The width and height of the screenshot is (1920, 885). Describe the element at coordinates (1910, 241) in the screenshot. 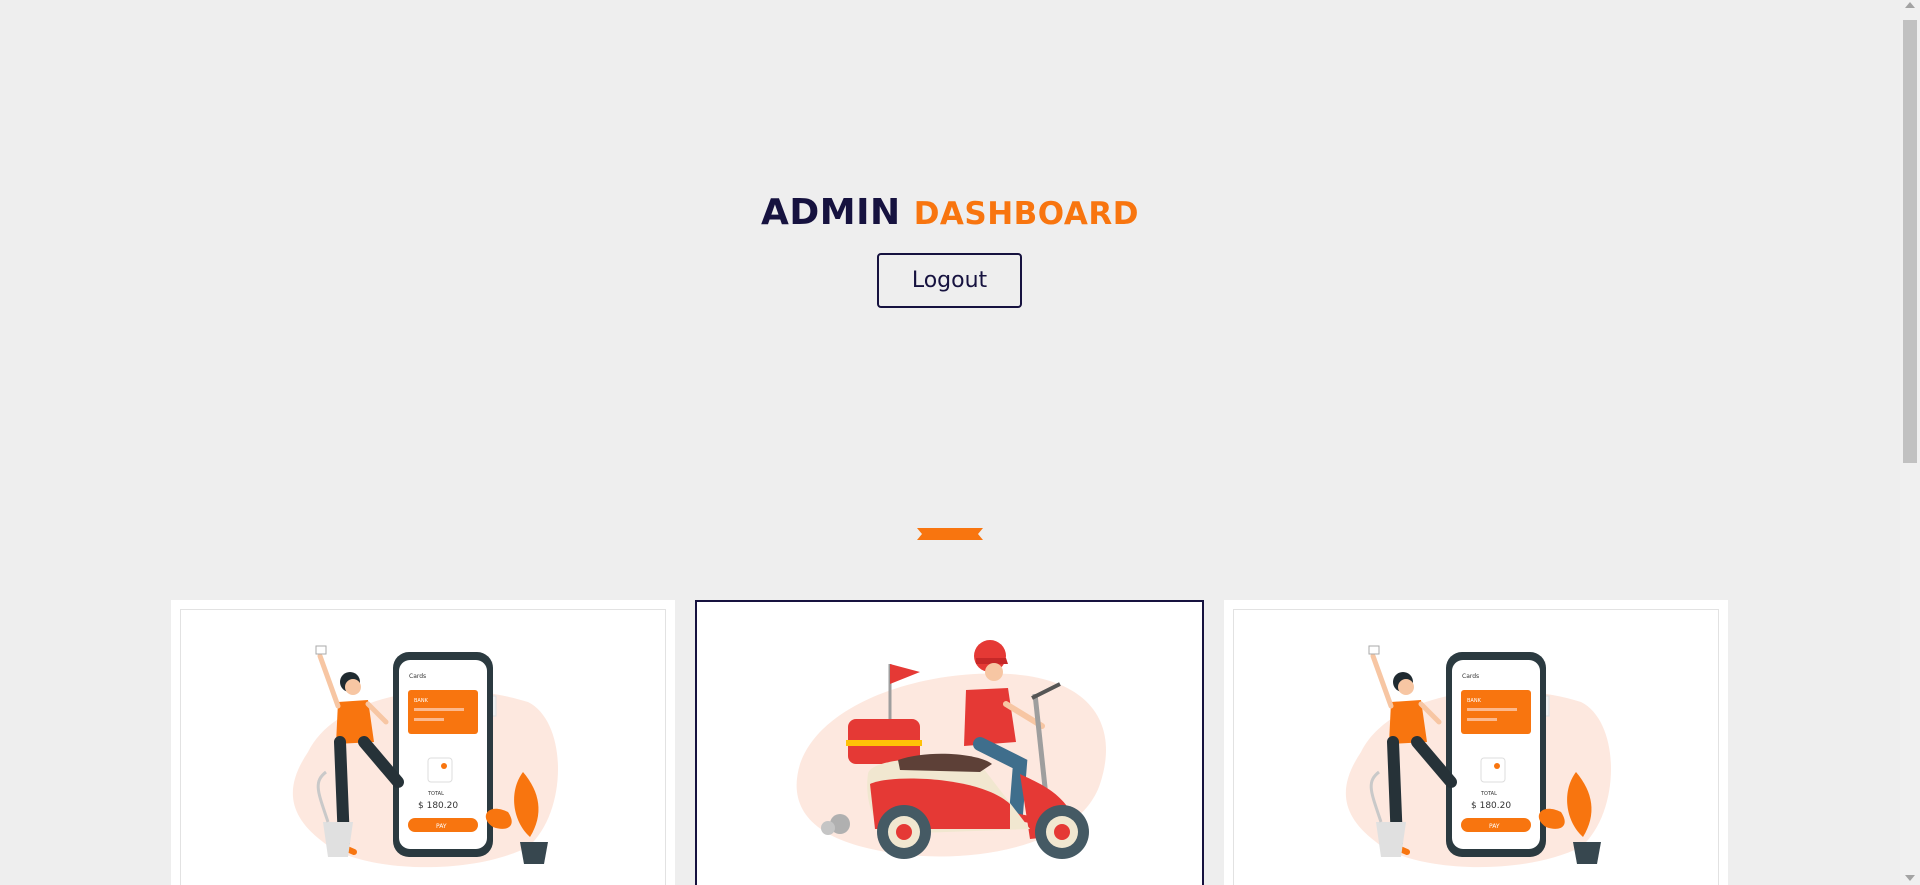

I see `scroll-thumb` at that location.